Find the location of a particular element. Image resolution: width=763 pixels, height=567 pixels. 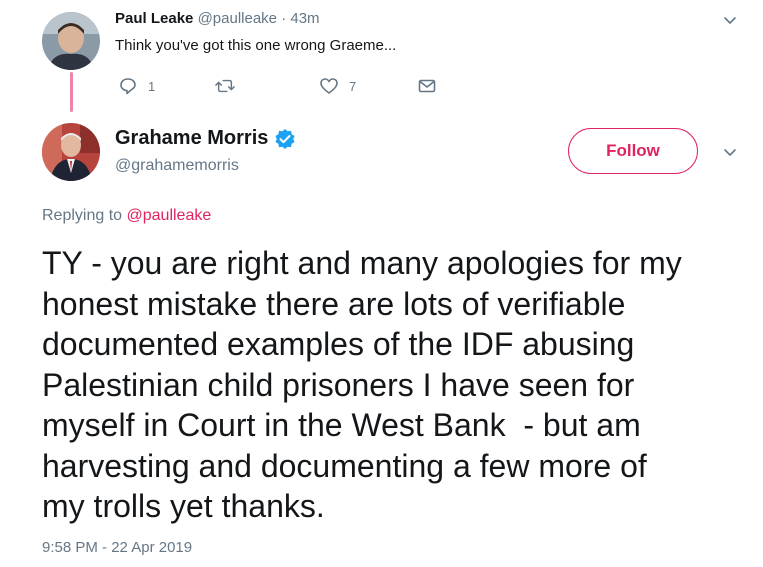

reply-icon is located at coordinates (128, 86).